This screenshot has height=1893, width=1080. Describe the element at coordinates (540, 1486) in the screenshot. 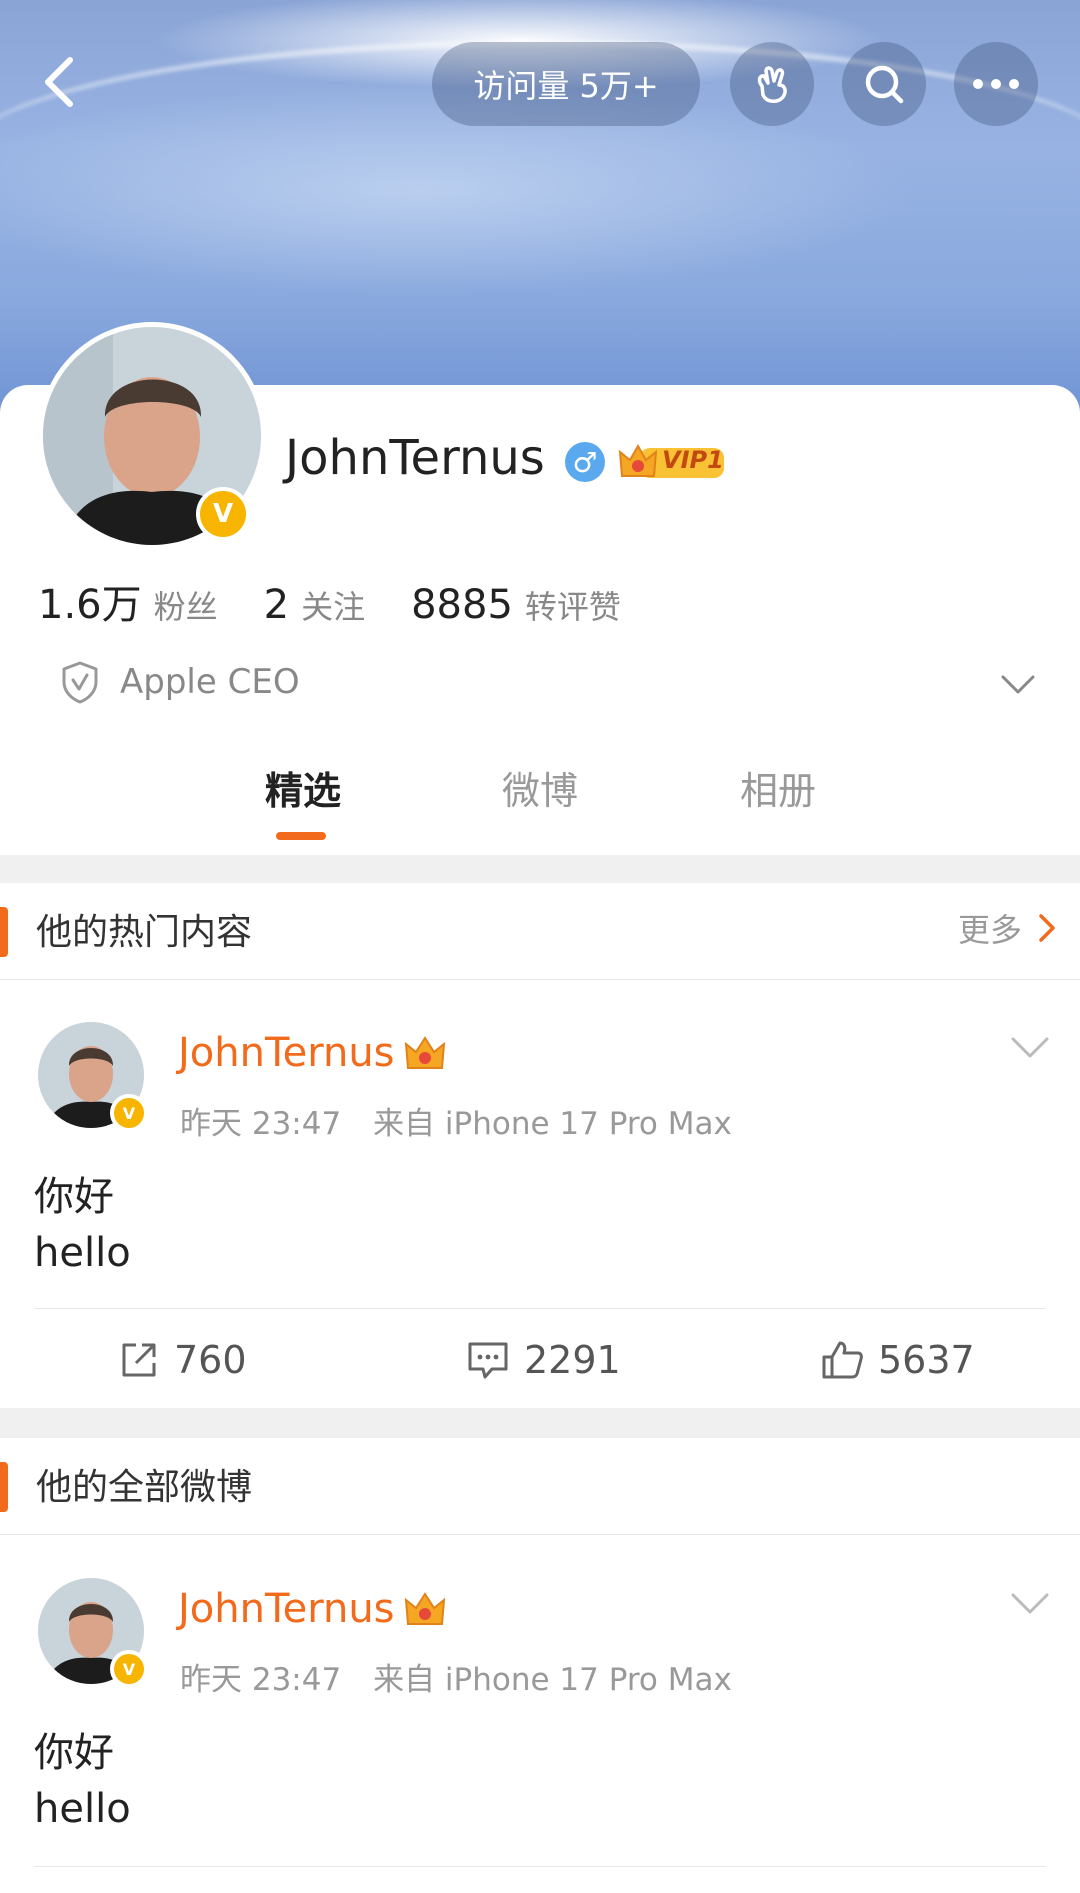

I see `all-posts-header: 他的全部微博` at that location.